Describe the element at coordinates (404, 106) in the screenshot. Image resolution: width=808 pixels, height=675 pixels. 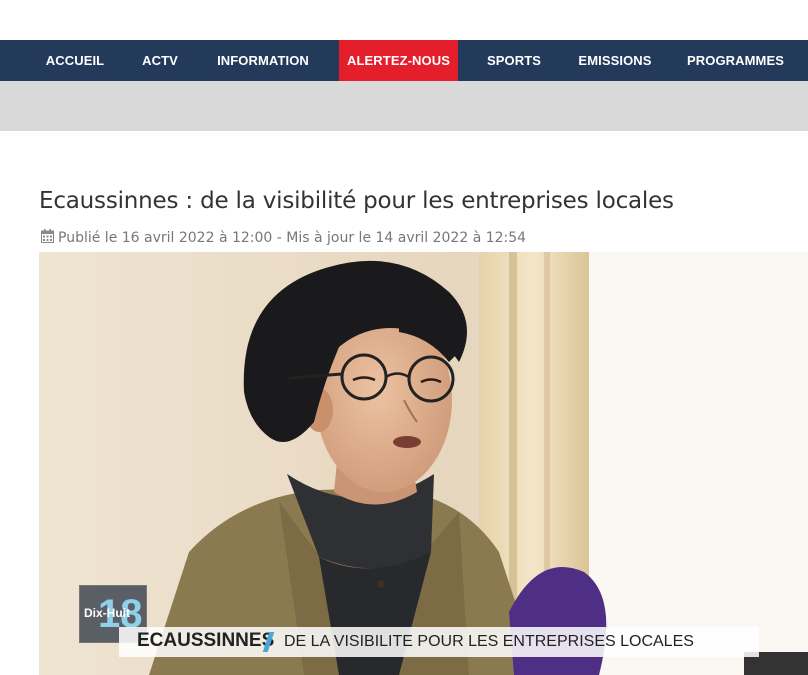
I see `banner-placeholder` at that location.